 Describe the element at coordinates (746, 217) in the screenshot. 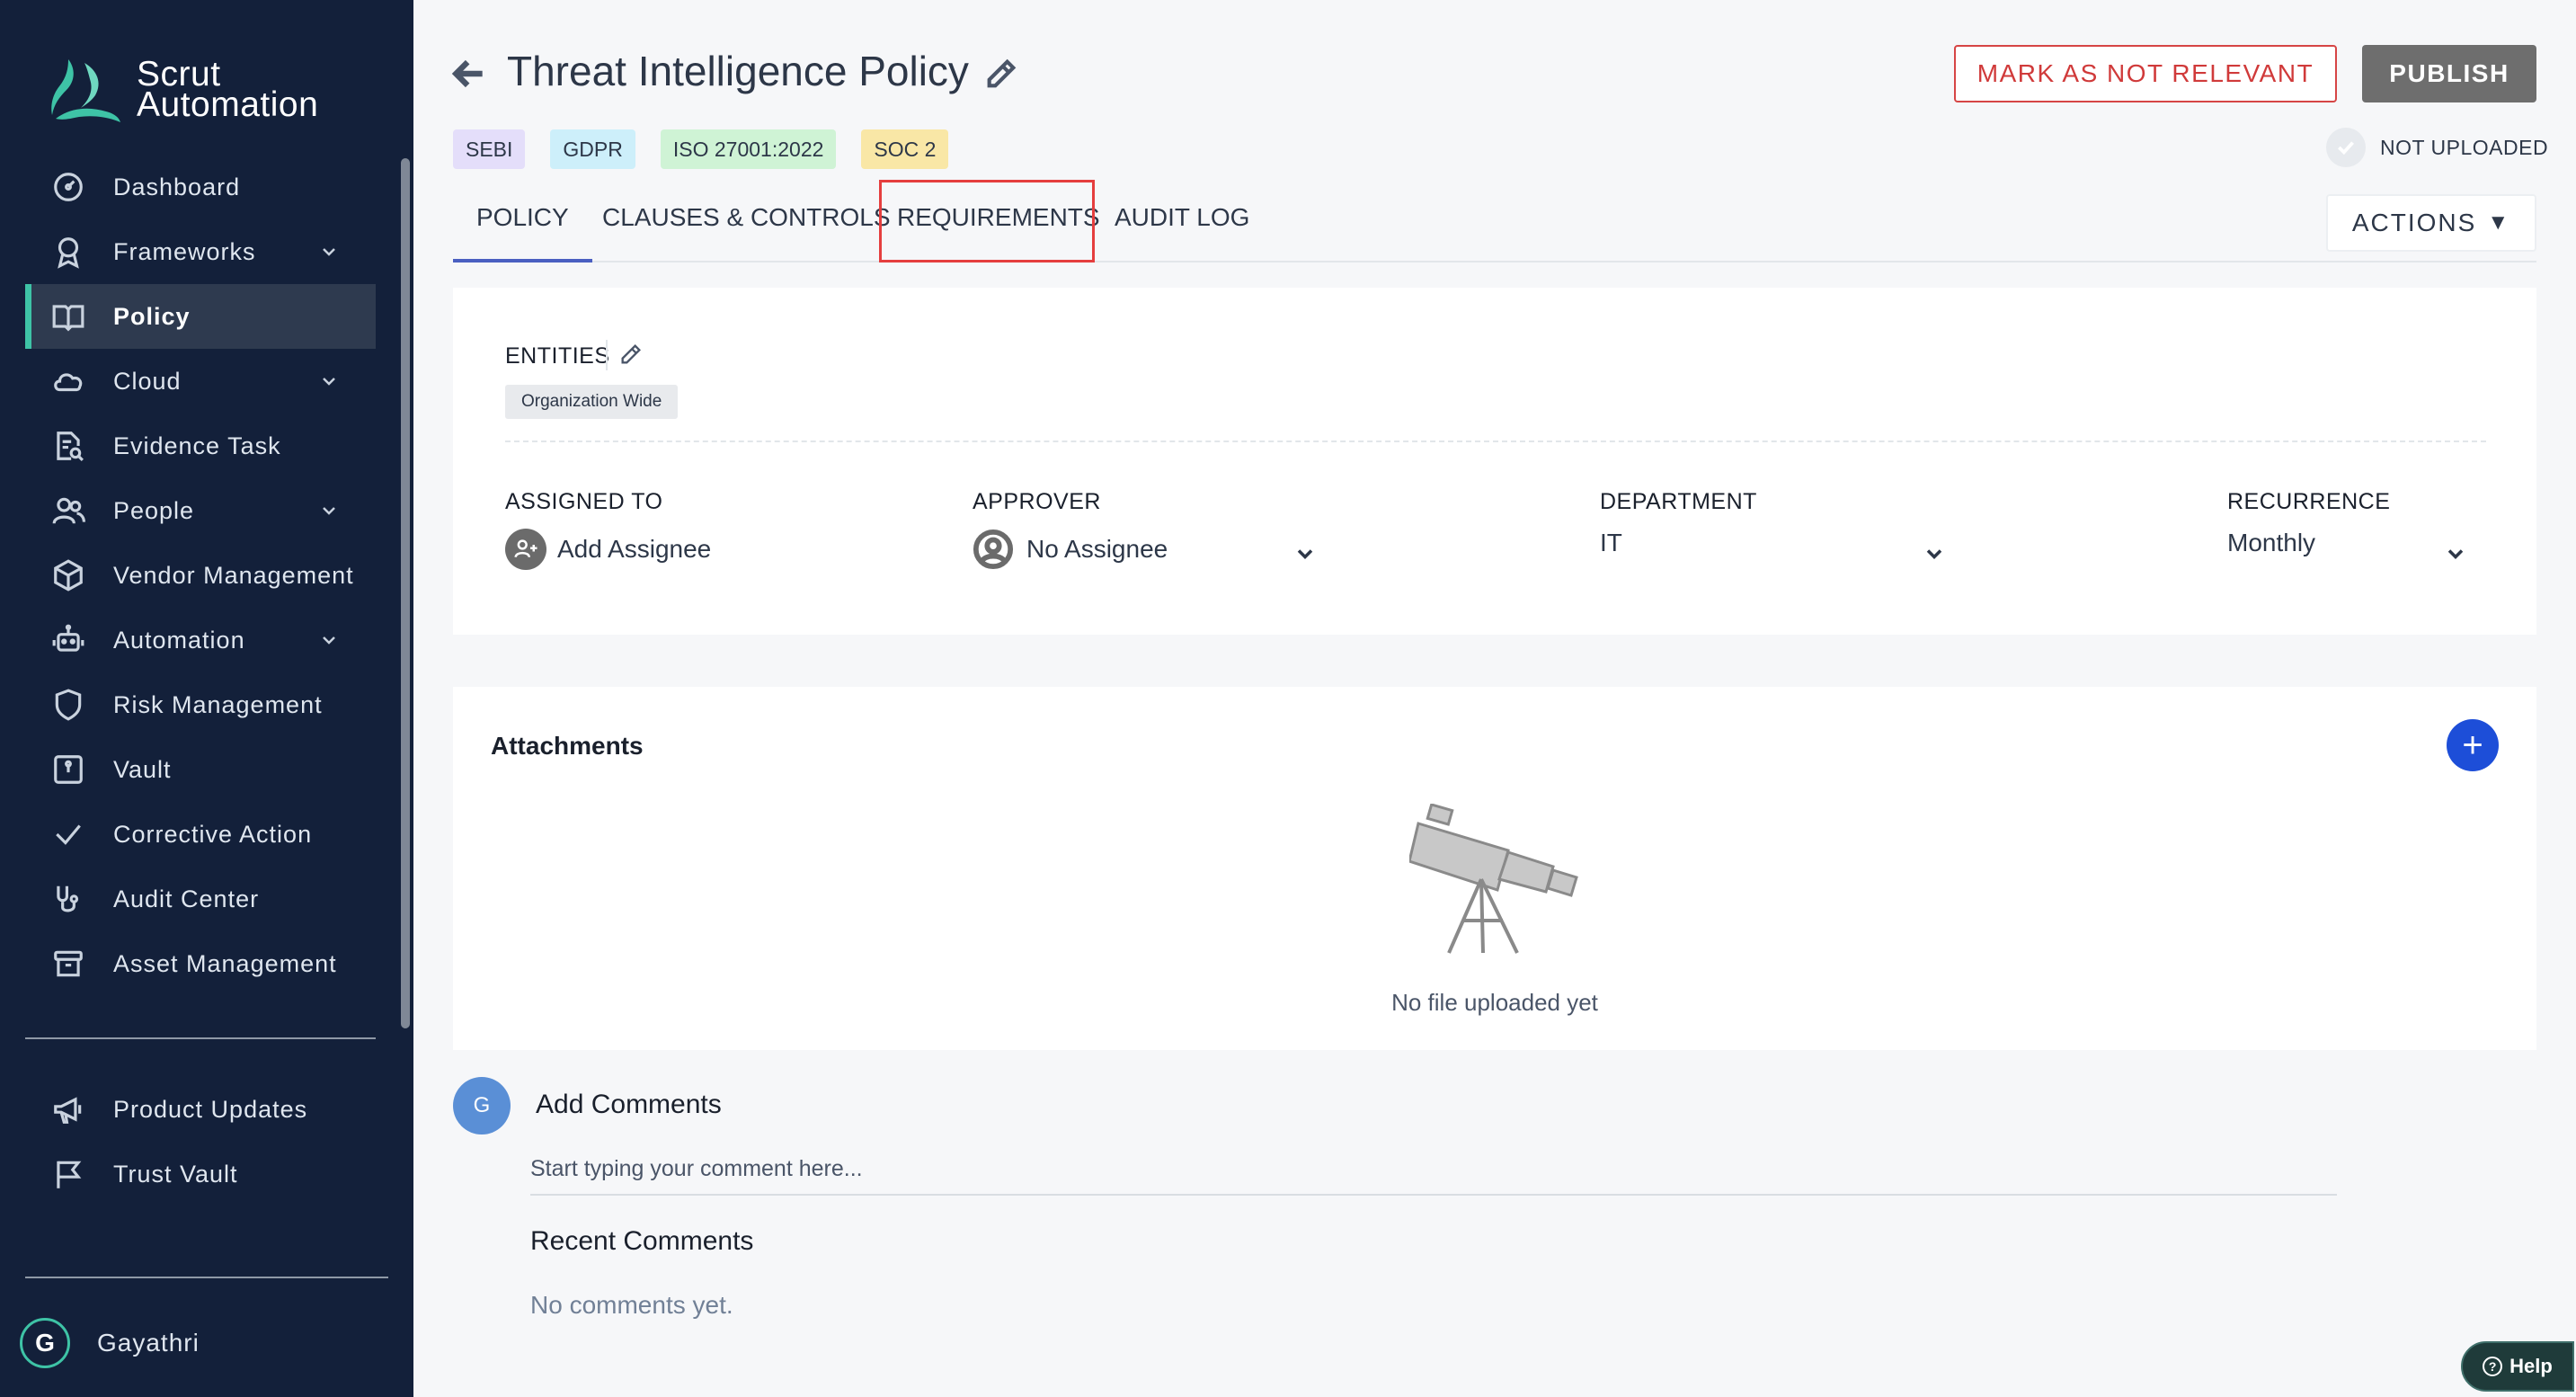

I see `tab-clauses-controls: CLAUSES & CONTROLS` at that location.